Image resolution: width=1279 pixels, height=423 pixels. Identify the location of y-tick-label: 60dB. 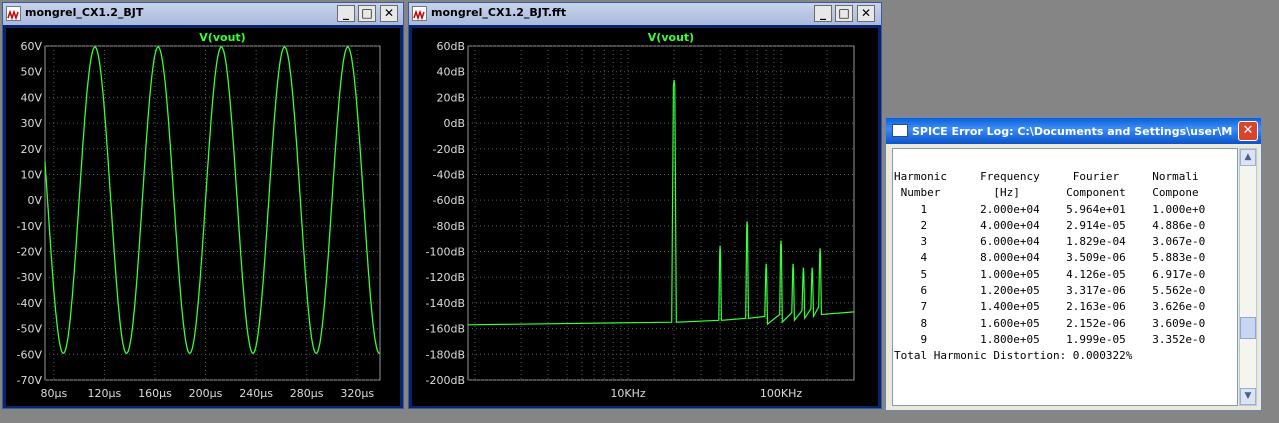
(450, 46).